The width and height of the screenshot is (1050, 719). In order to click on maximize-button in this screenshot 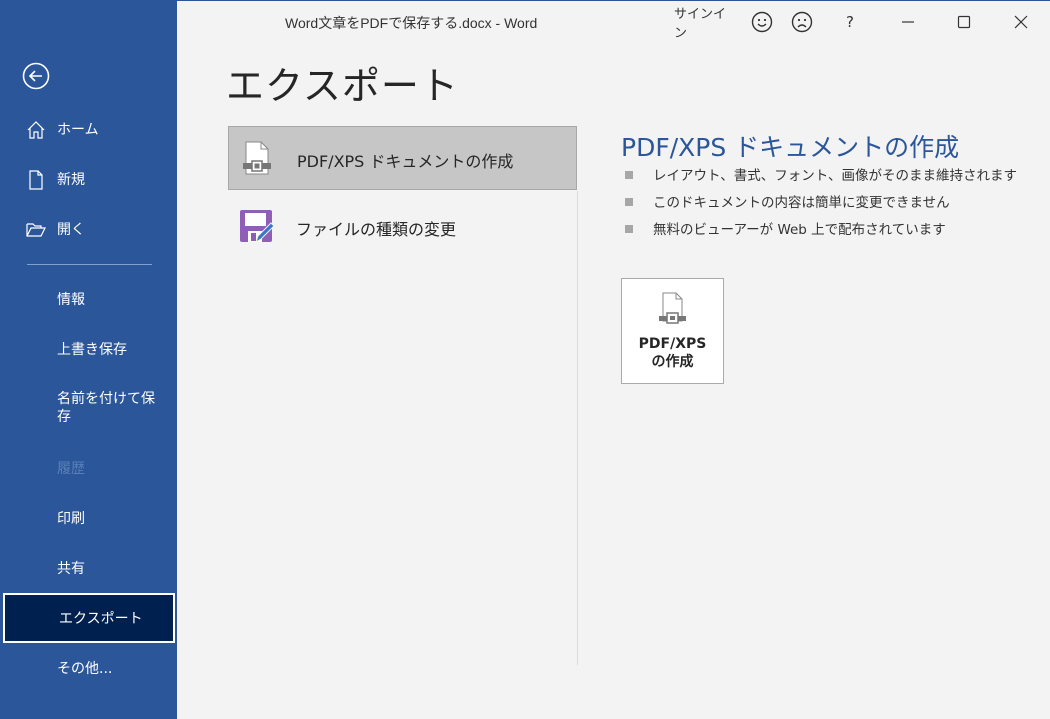, I will do `click(964, 22)`.